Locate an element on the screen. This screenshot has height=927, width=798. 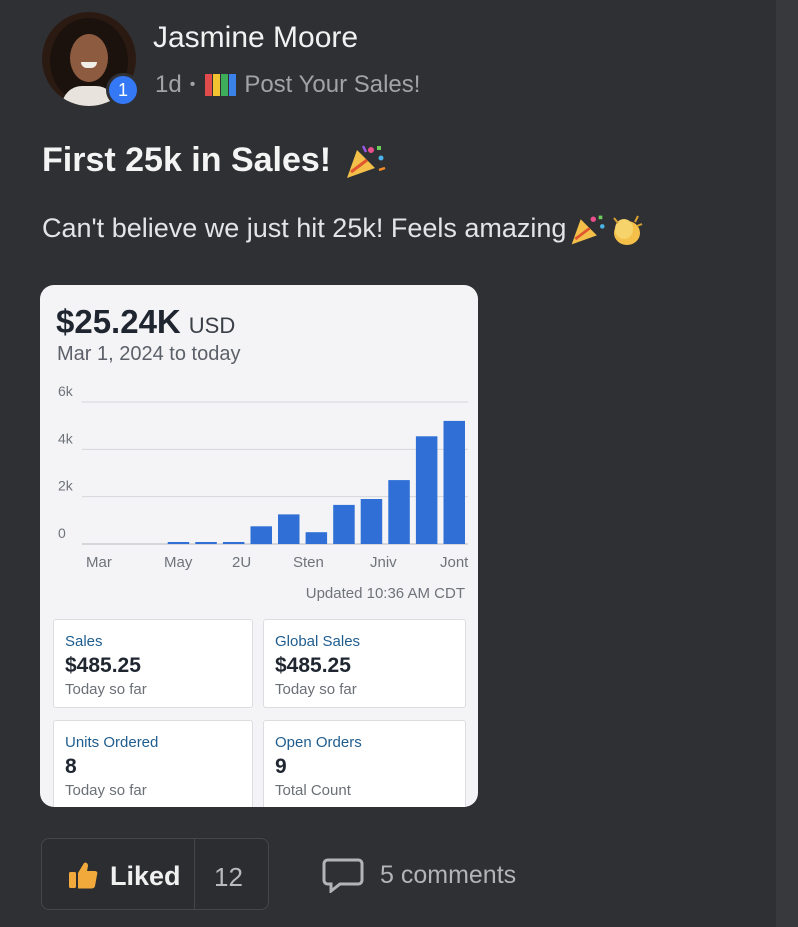
tile-open-orders: Open Orders 9 Total Count is located at coordinates (364, 763).